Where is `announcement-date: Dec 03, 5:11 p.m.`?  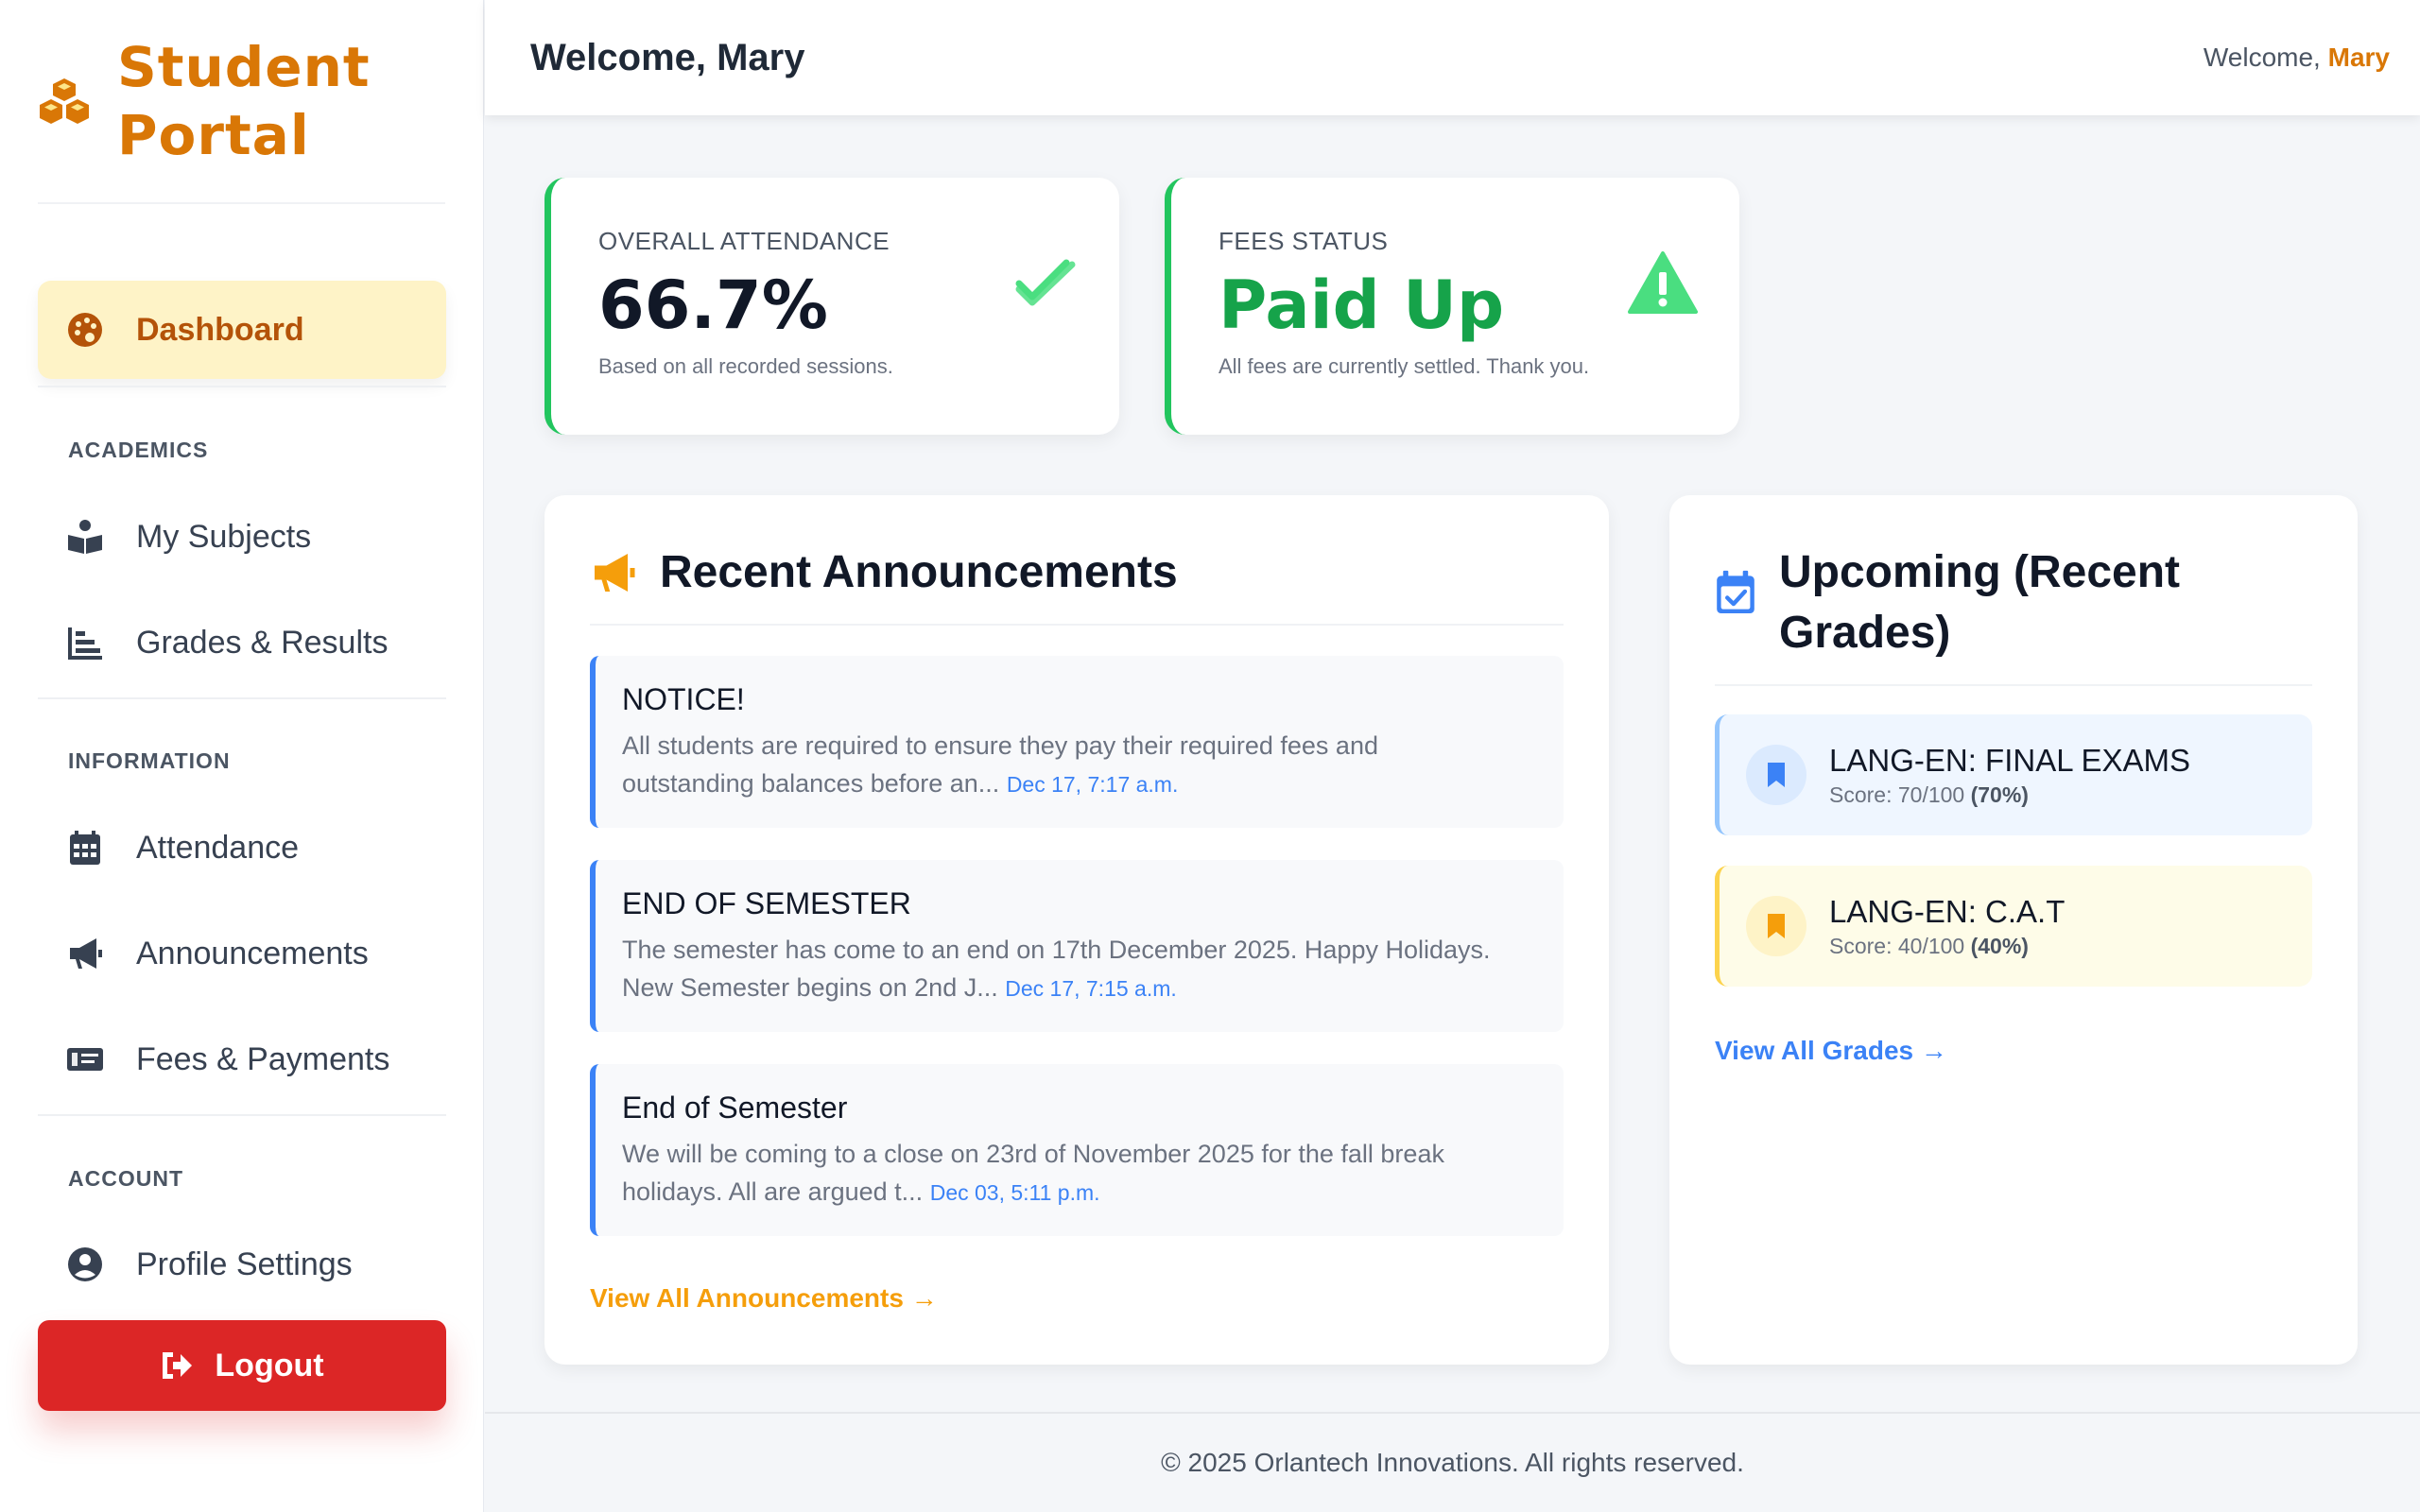
announcement-date: Dec 03, 5:11 p.m. is located at coordinates (1014, 1192).